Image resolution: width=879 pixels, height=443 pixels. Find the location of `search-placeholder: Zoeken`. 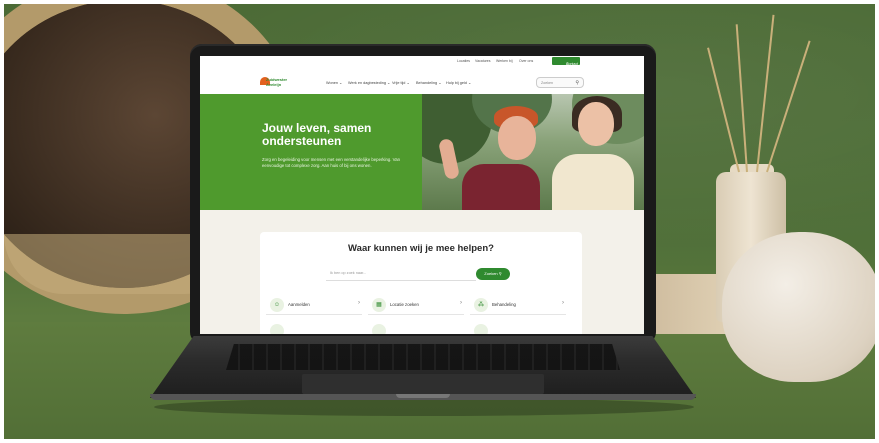

search-placeholder: Zoeken is located at coordinates (547, 82).